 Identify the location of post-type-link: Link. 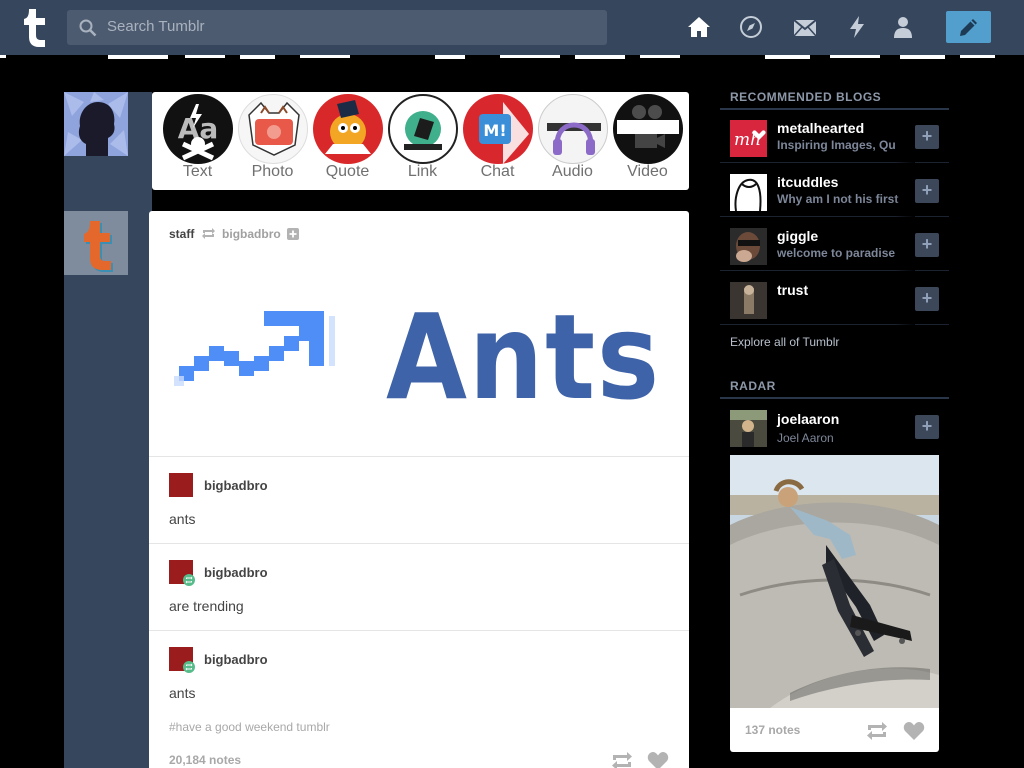
(422, 141).